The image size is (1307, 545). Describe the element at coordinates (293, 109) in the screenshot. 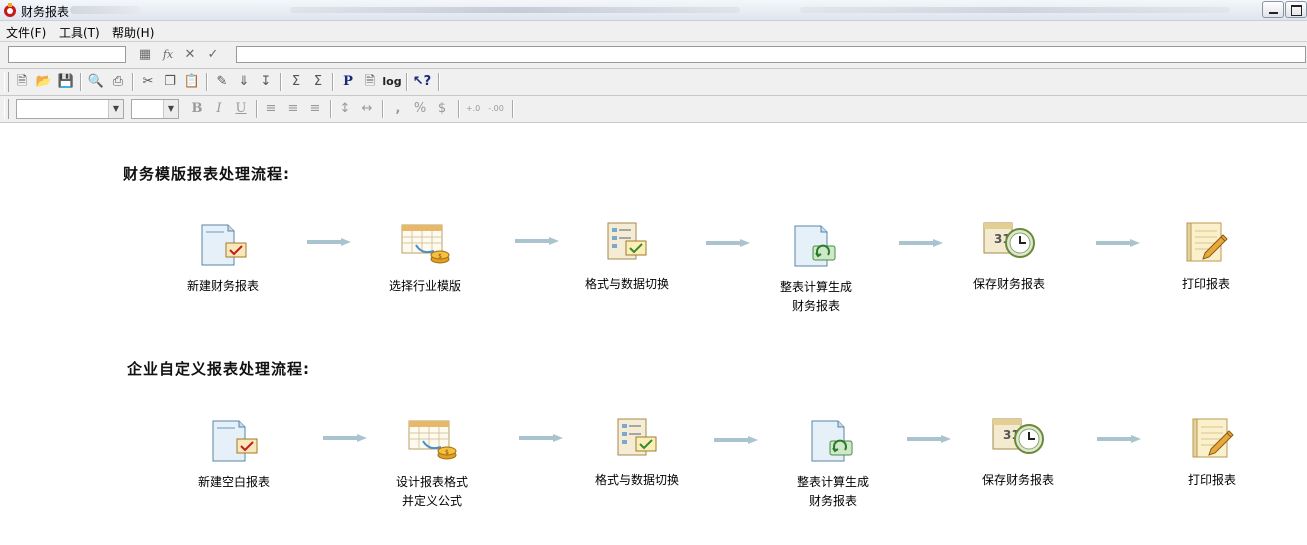

I see `align-center-icon: ≡` at that location.